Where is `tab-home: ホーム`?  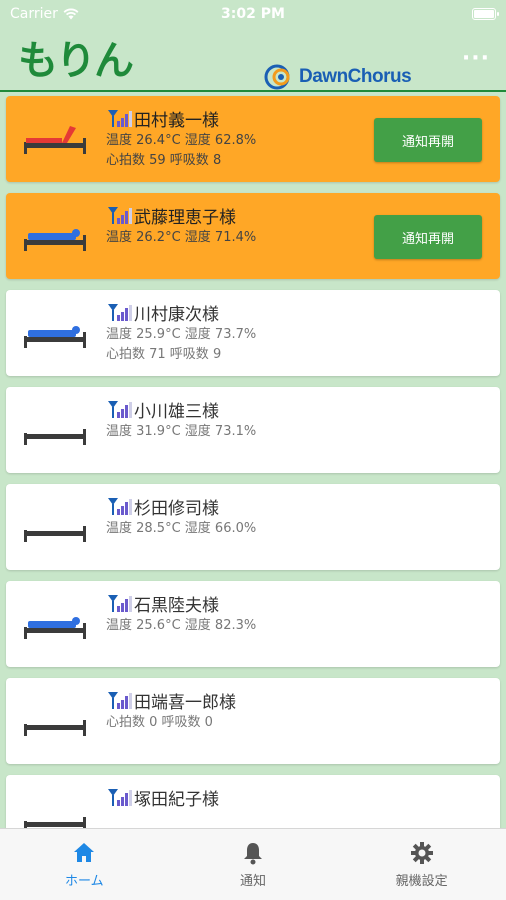
tab-home: ホーム is located at coordinates (84, 864).